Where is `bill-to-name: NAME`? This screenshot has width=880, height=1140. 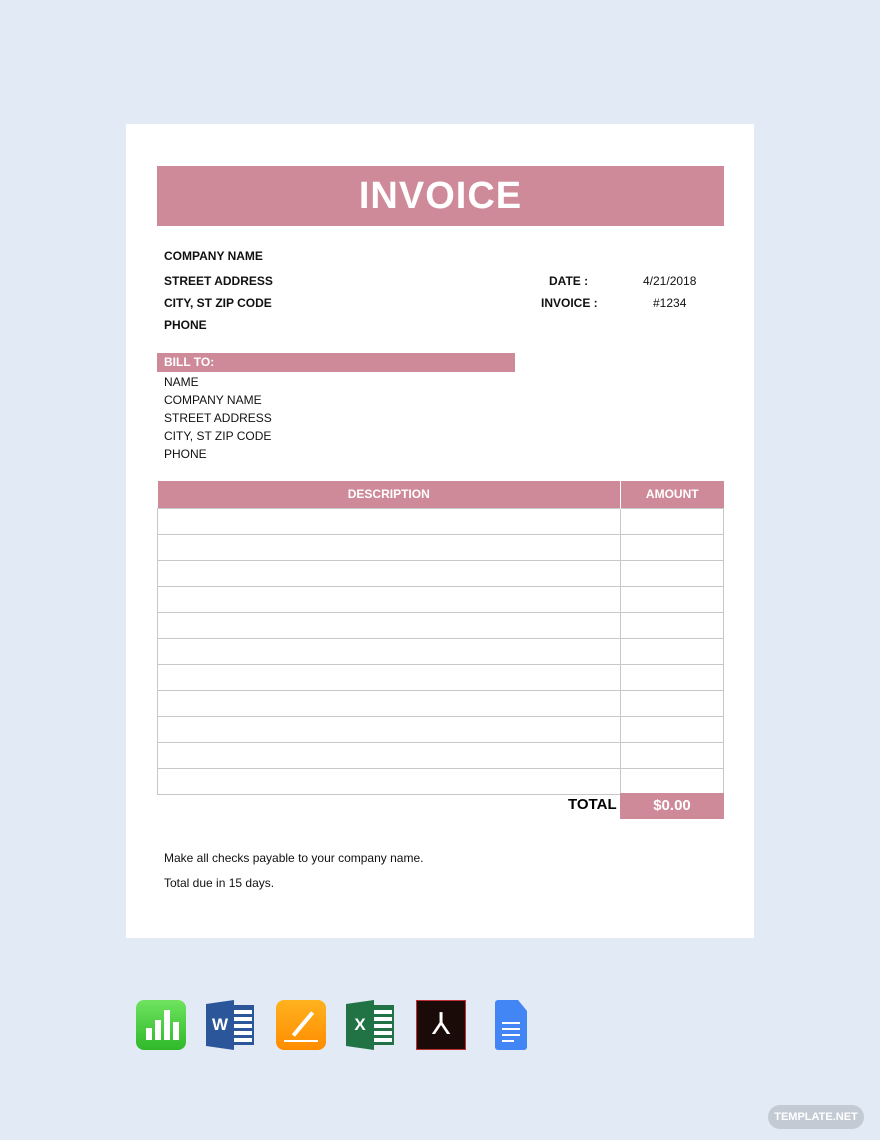
bill-to-name: NAME is located at coordinates (181, 382).